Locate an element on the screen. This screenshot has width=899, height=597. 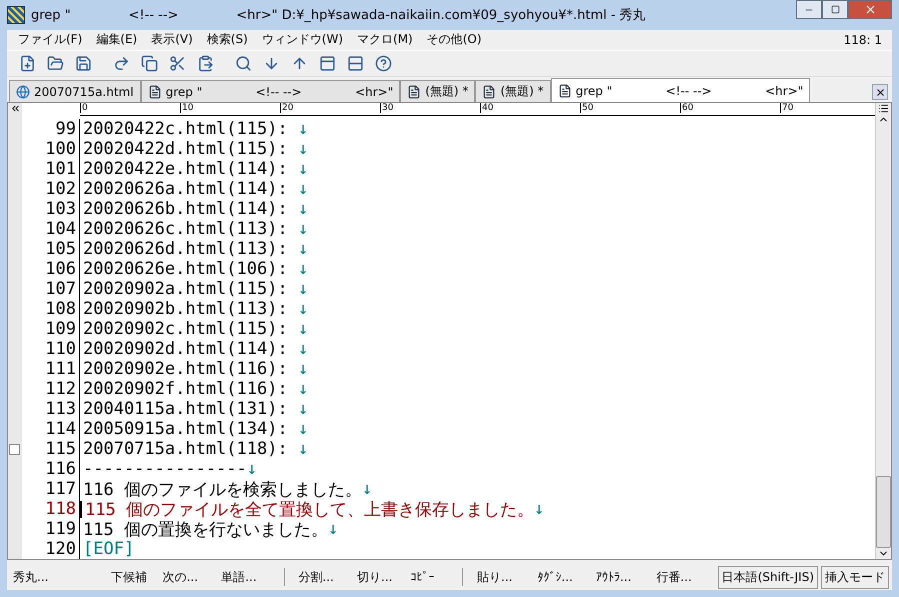
code-line: 115 個のファイルを全て置換して、上書き保存しました。 is located at coordinates (309, 509).